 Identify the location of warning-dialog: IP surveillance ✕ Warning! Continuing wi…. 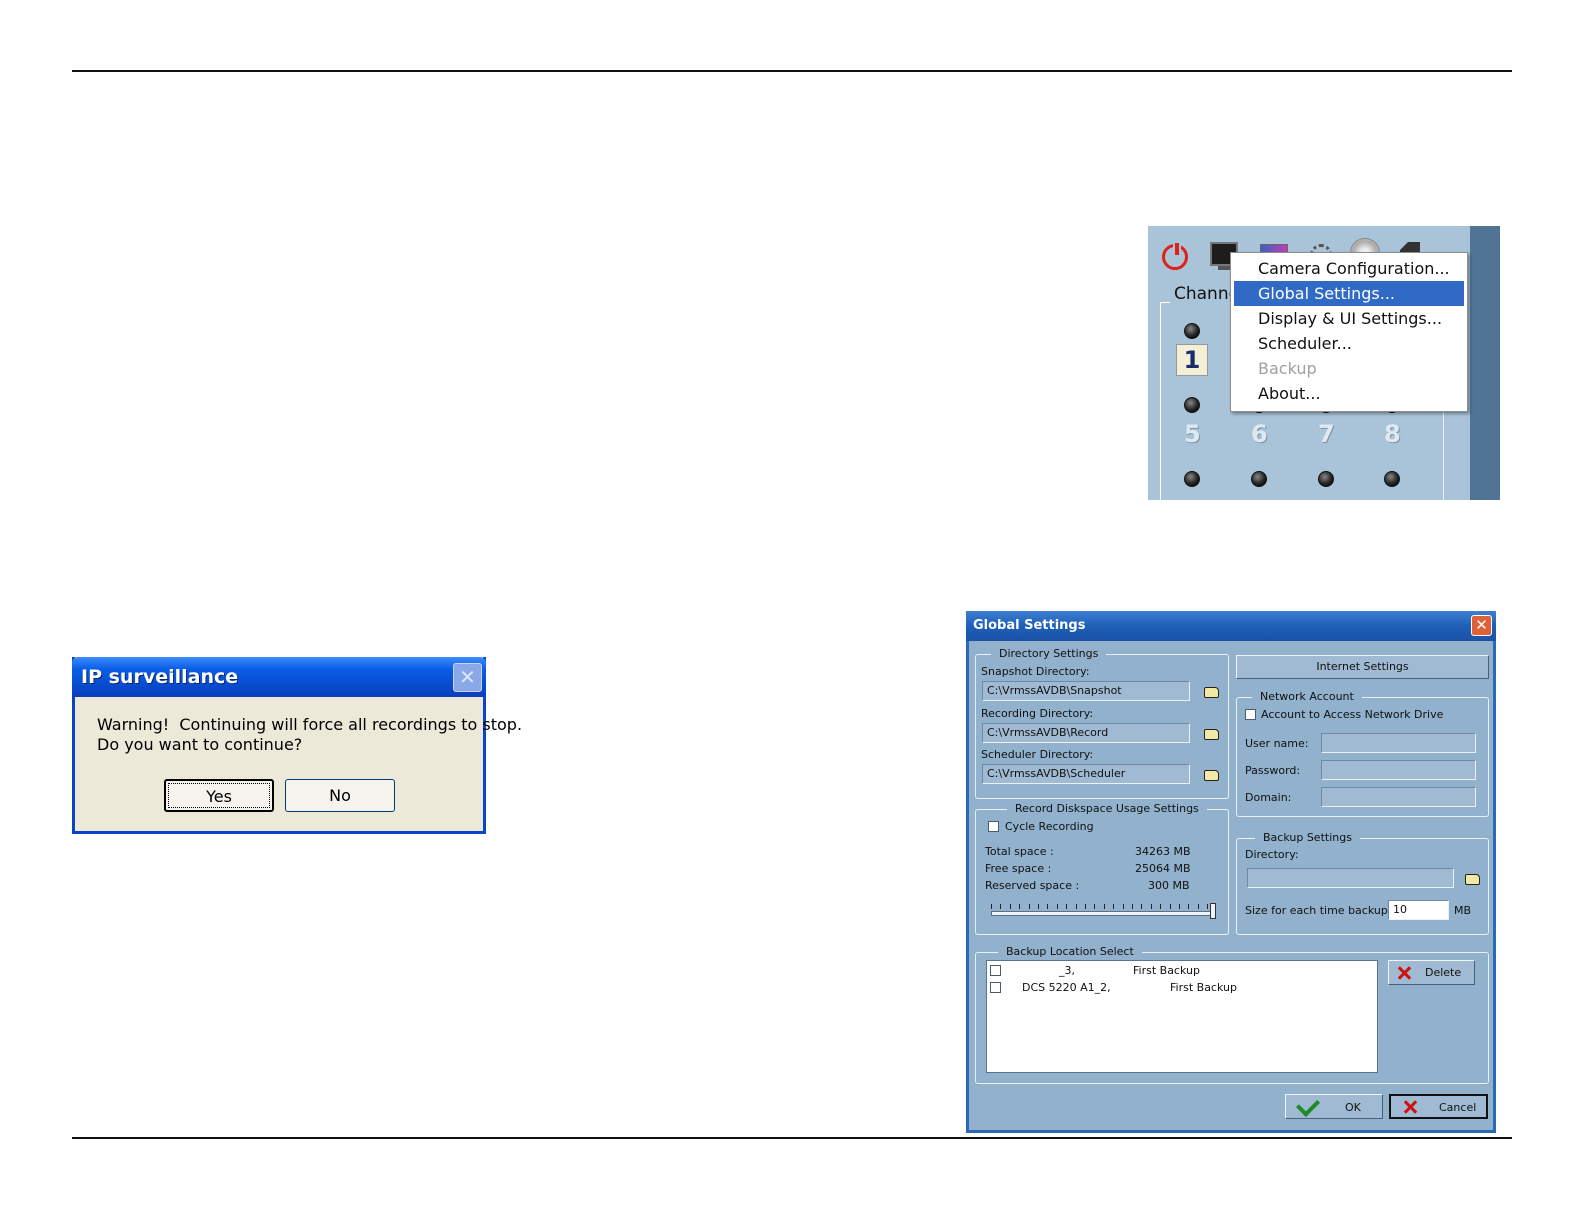
(297, 745).